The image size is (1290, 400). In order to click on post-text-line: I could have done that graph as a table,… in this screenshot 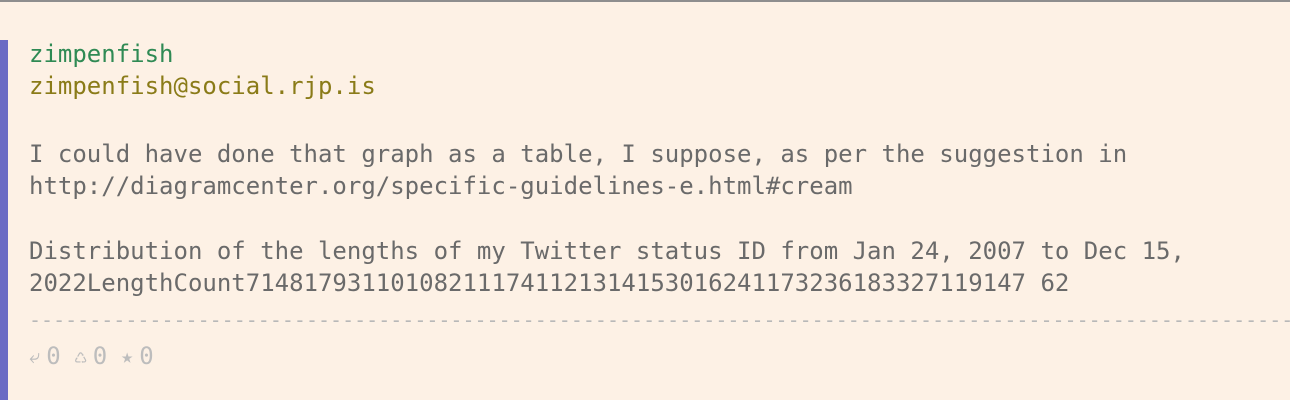, I will do `click(578, 154)`.